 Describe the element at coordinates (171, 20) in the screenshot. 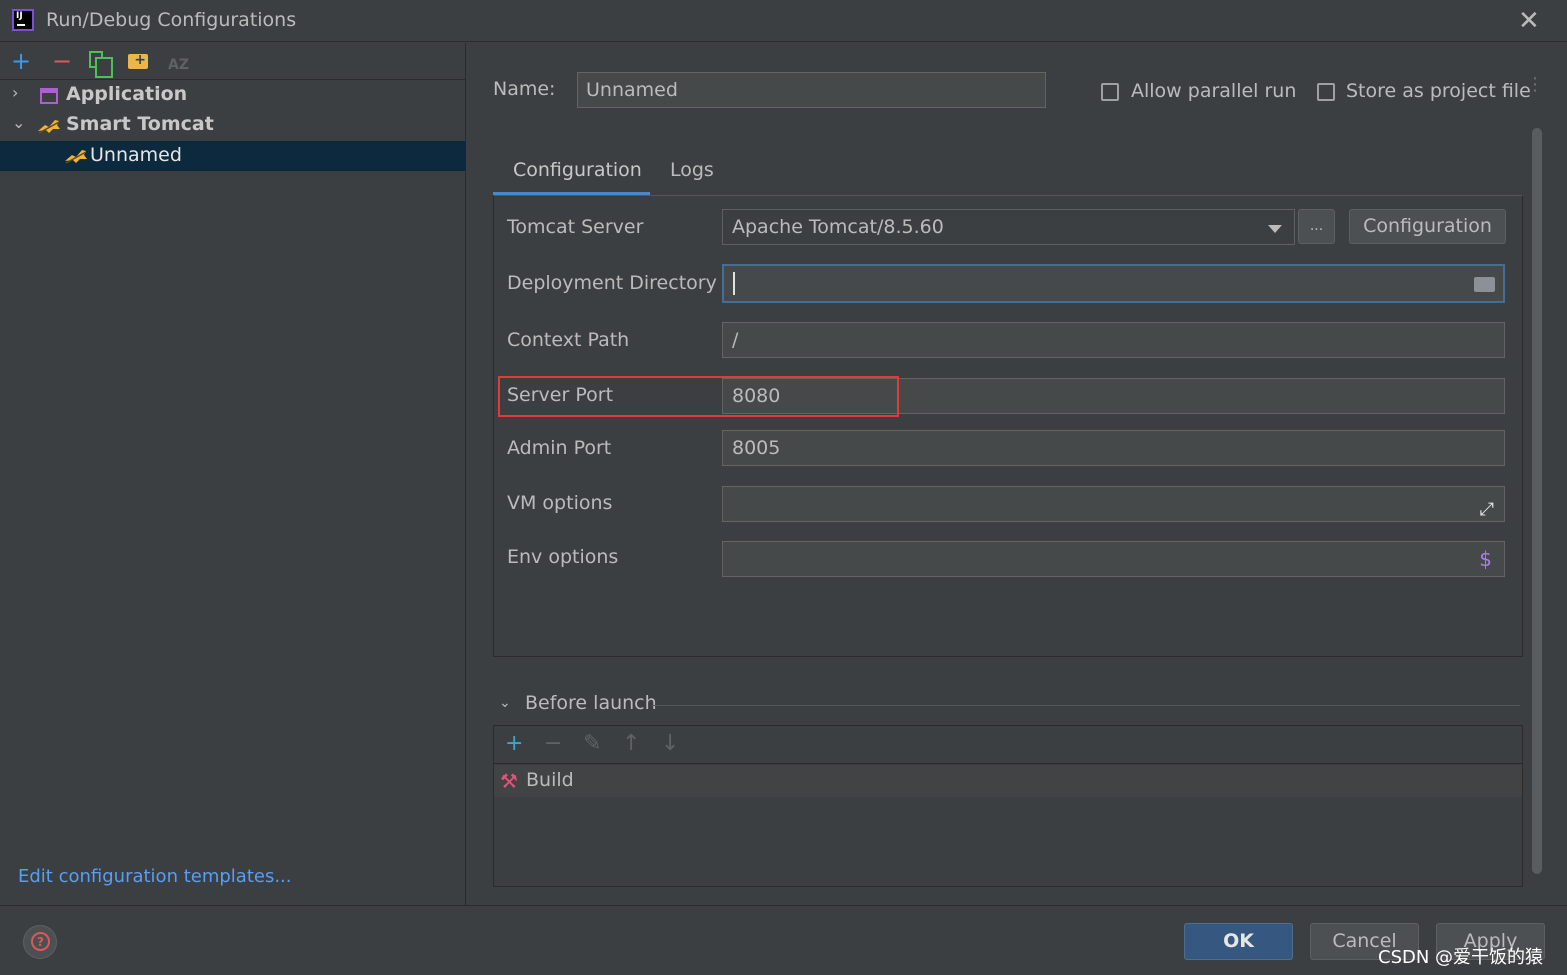

I see `window-title: Run/Debug Configurations` at that location.